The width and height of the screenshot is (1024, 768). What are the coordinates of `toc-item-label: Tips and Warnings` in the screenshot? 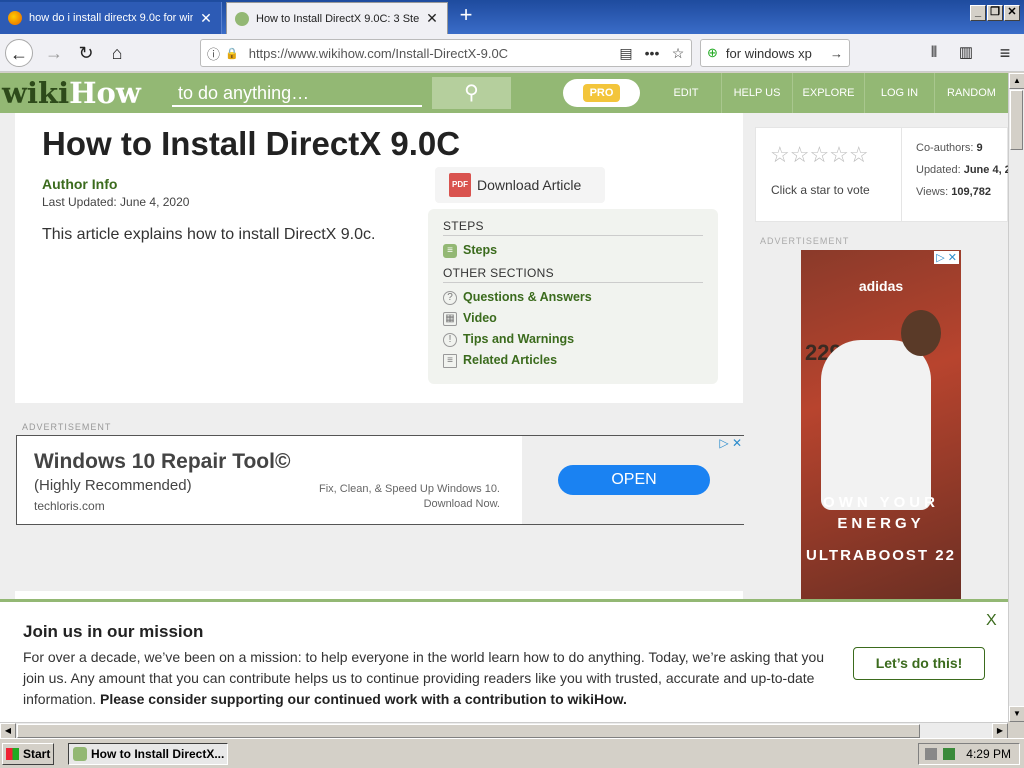 It's located at (519, 339).